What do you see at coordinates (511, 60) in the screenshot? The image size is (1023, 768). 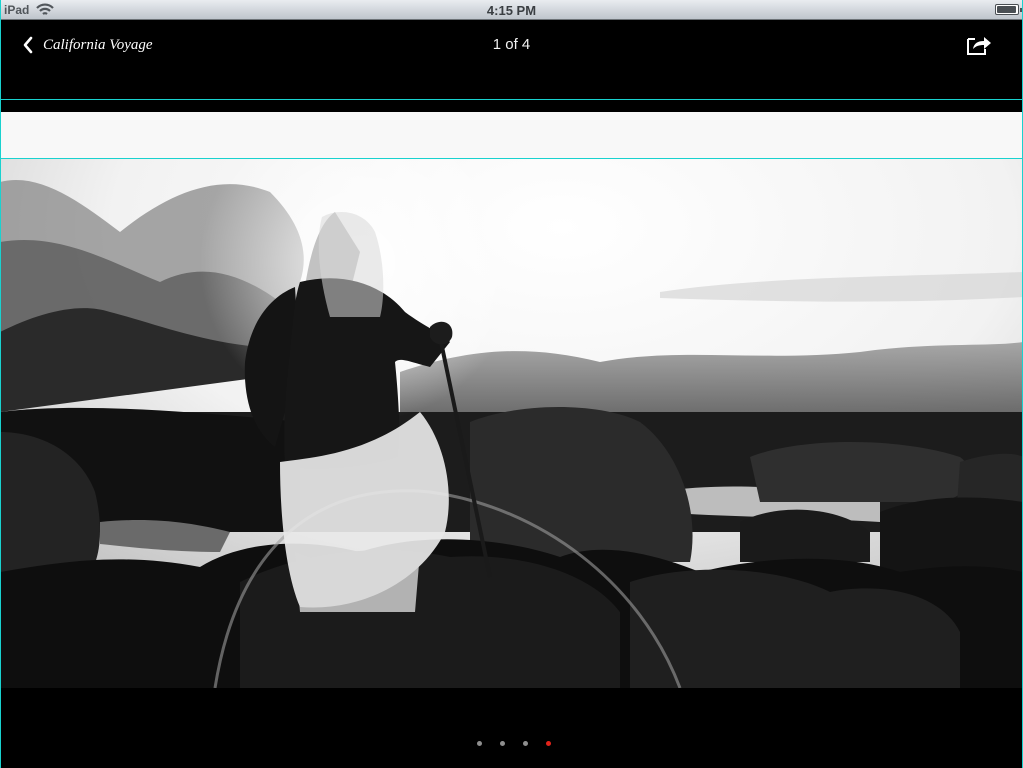 I see `nav-bar: California Voyage 1 of 4` at bounding box center [511, 60].